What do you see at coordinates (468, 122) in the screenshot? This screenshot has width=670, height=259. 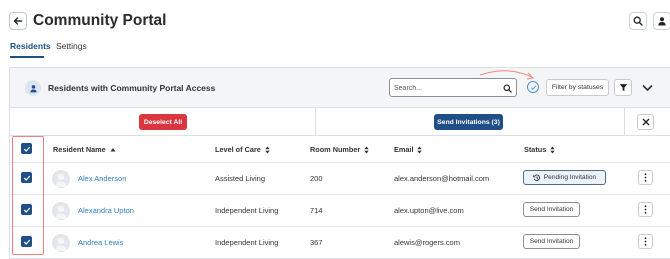 I see `send-invitations-button: Send Invitations (3)` at bounding box center [468, 122].